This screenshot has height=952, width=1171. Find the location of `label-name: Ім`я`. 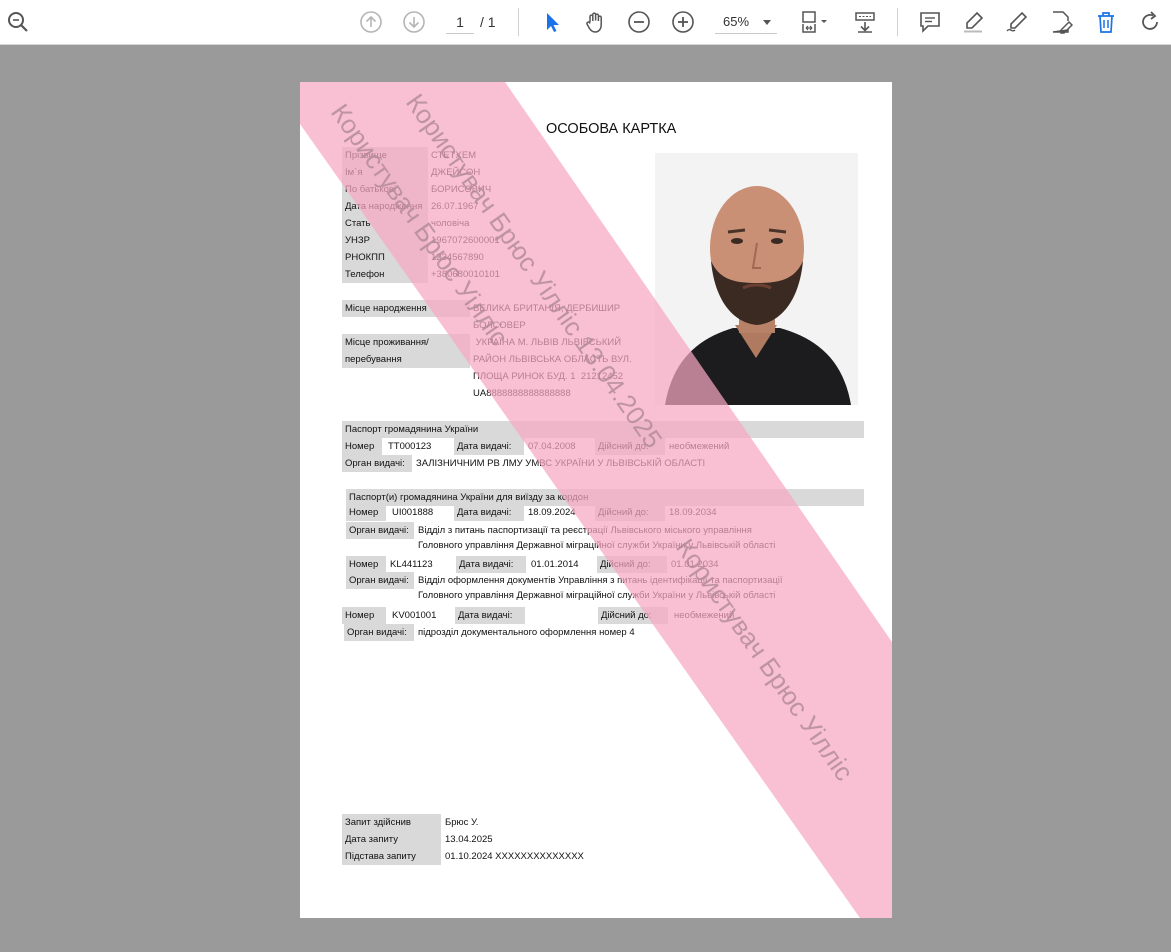

label-name: Ім`я is located at coordinates (385, 172).